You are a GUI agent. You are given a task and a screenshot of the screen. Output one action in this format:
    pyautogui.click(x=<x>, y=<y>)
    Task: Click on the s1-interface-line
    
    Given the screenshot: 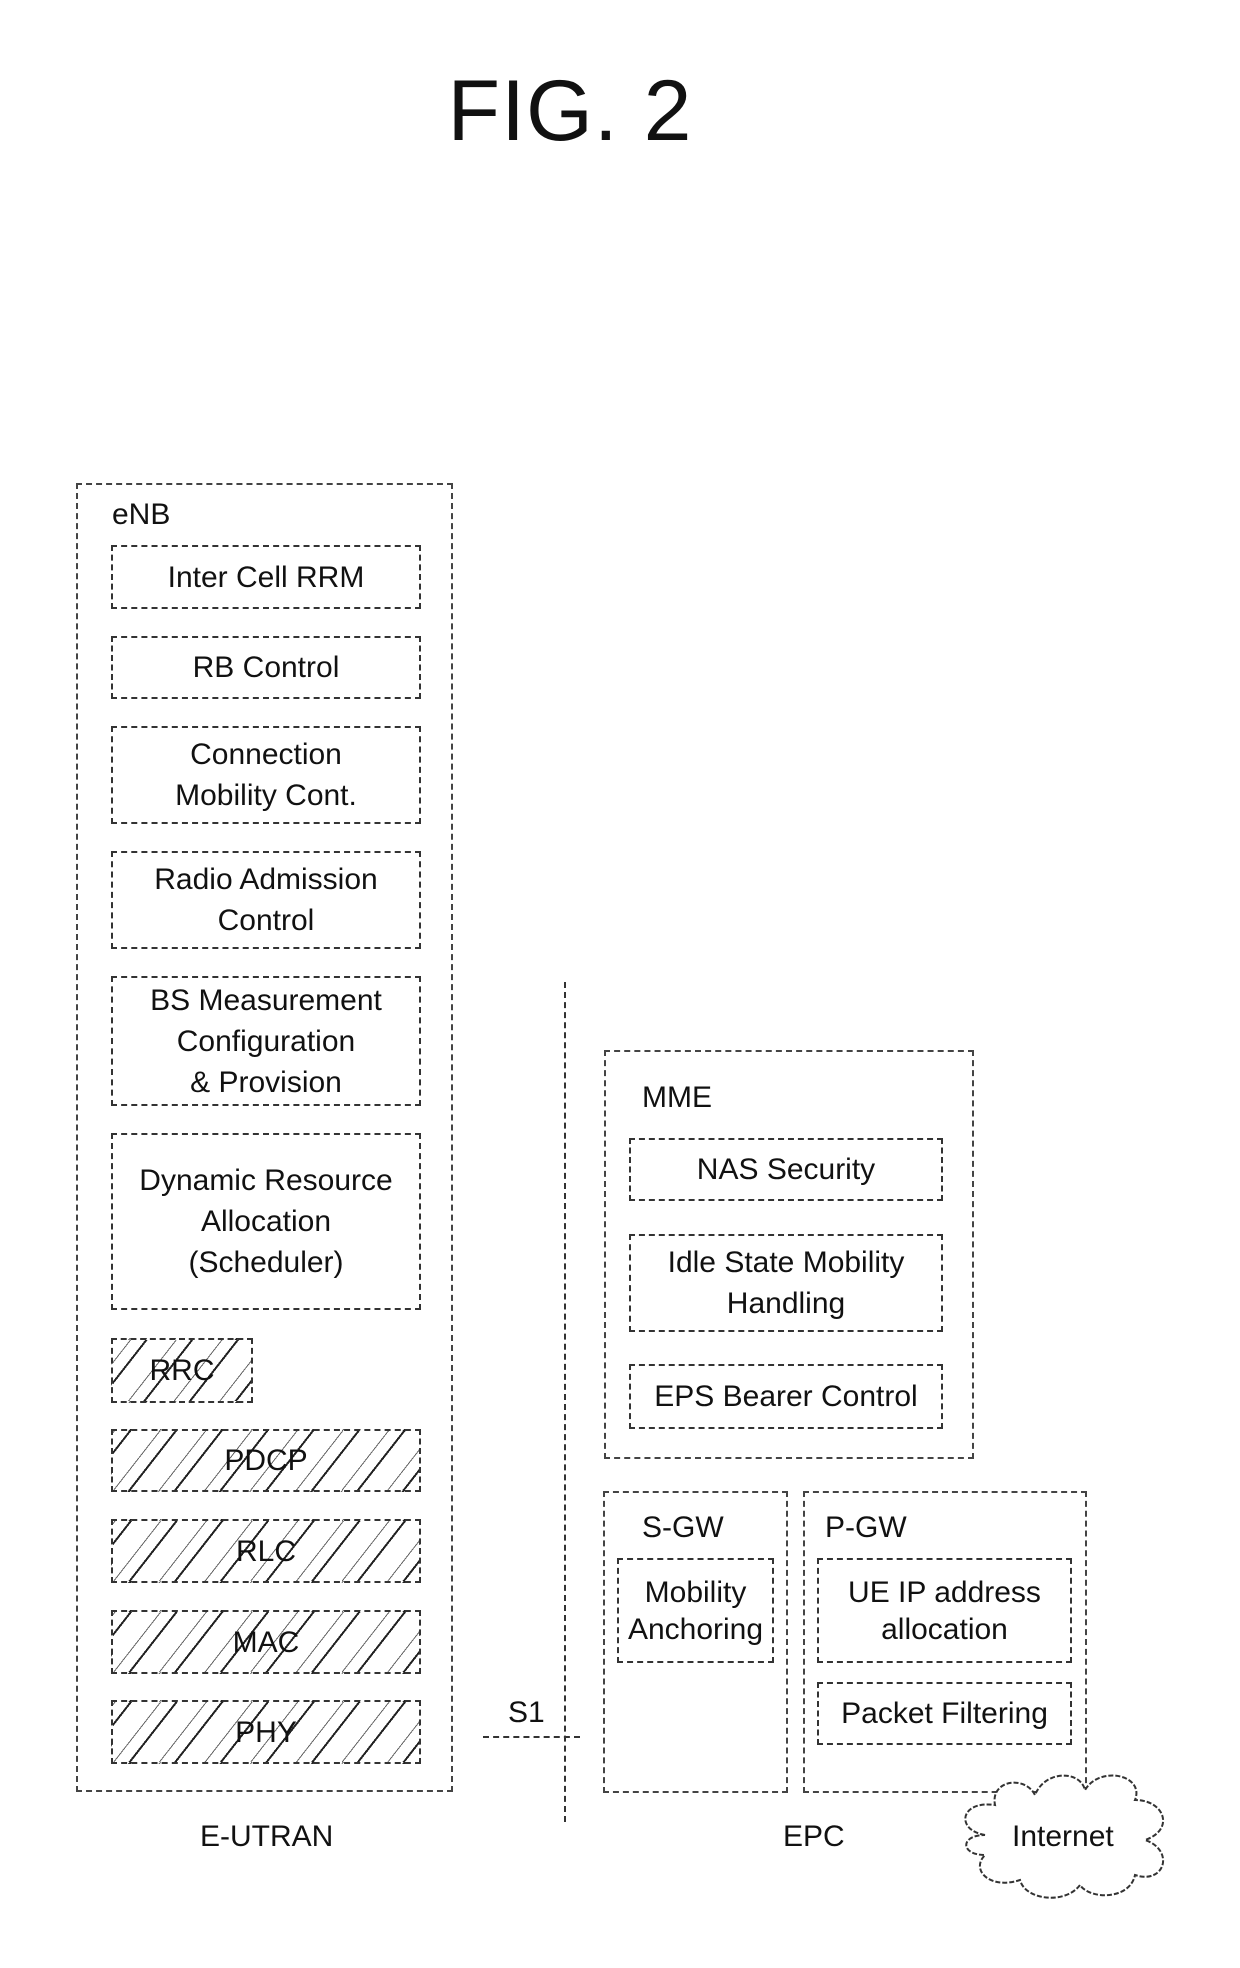 What is the action you would take?
    pyautogui.click(x=531, y=1737)
    